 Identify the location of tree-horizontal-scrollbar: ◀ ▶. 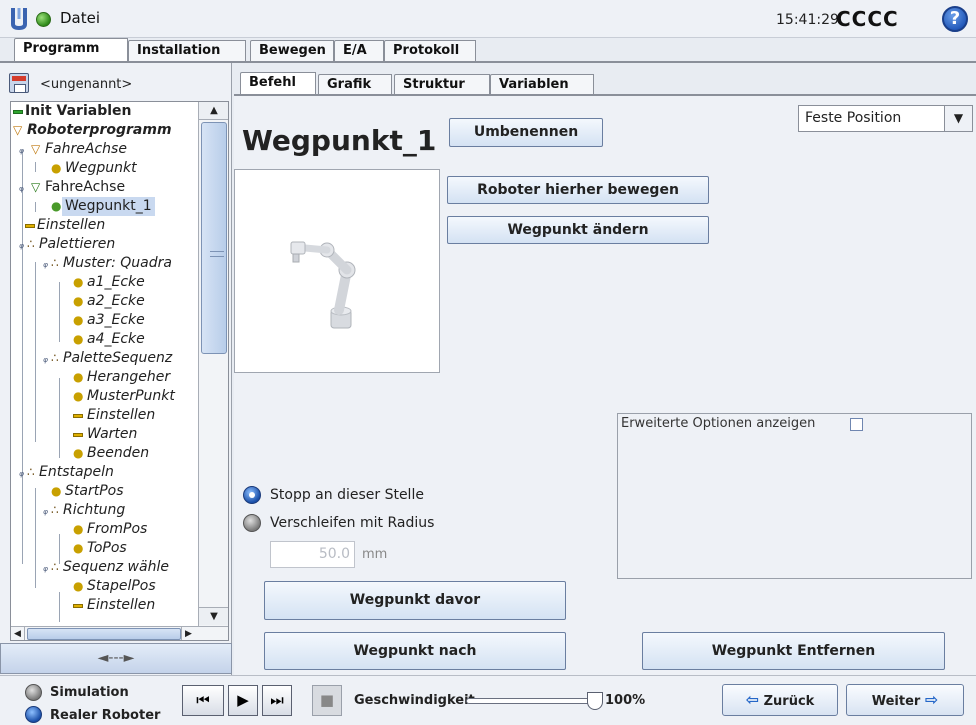
(119, 633).